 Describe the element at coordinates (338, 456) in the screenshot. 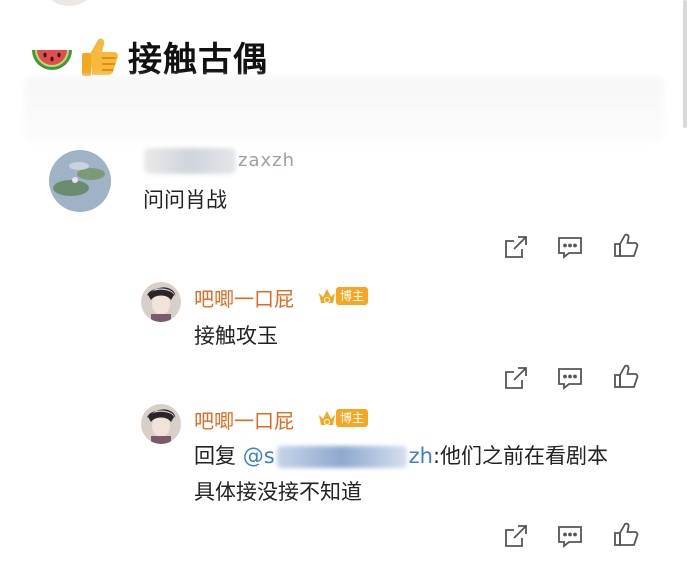

I see `mention-link: @s zh` at that location.